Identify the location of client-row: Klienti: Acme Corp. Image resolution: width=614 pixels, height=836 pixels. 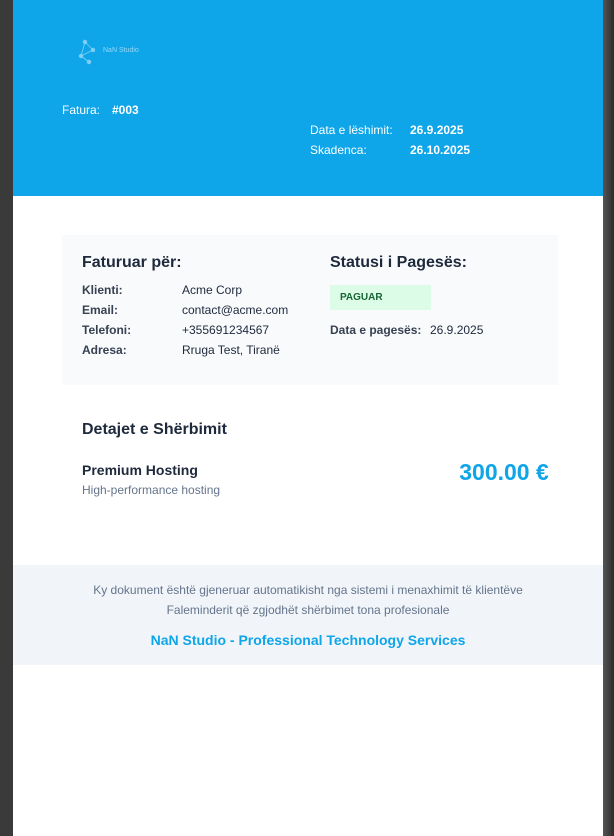
(197, 291).